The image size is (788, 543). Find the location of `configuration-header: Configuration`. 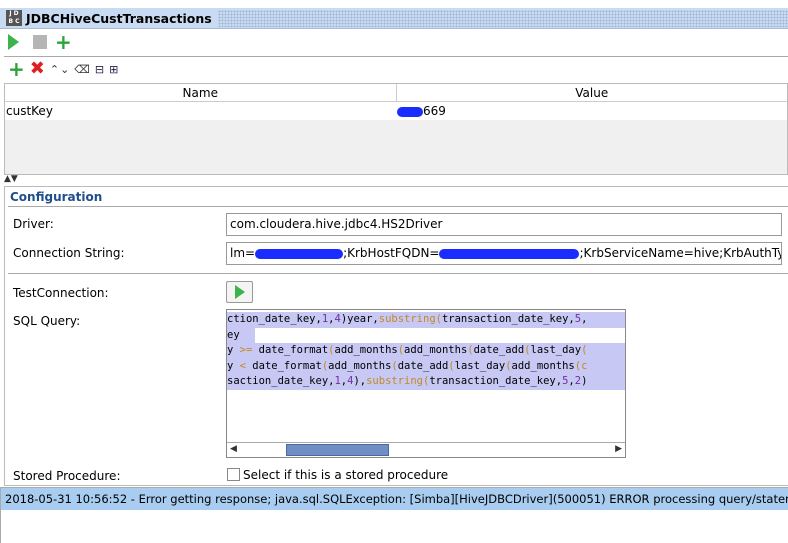

configuration-header: Configuration is located at coordinates (56, 197).